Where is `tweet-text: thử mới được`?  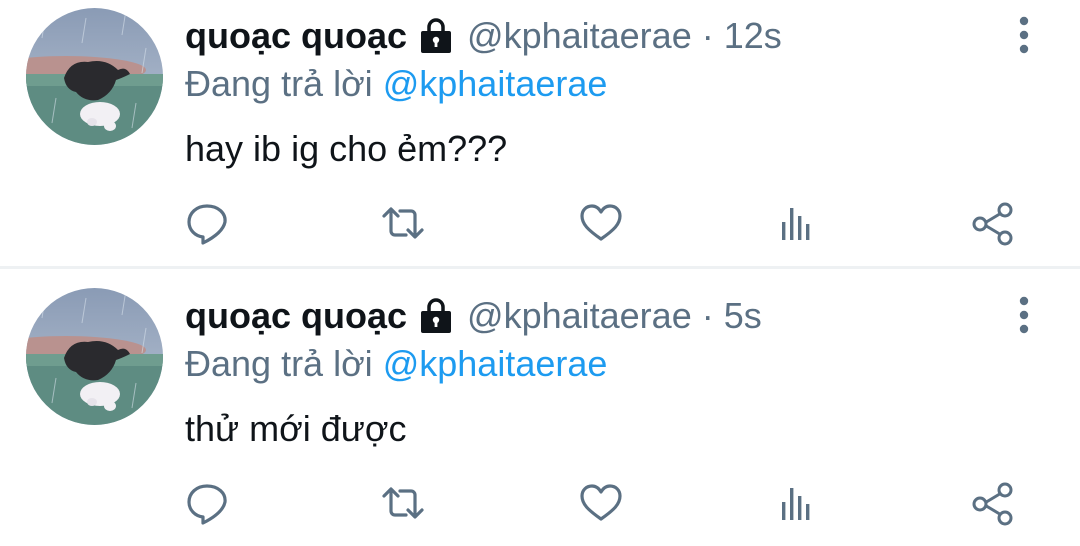 tweet-text: thử mới được is located at coordinates (296, 428).